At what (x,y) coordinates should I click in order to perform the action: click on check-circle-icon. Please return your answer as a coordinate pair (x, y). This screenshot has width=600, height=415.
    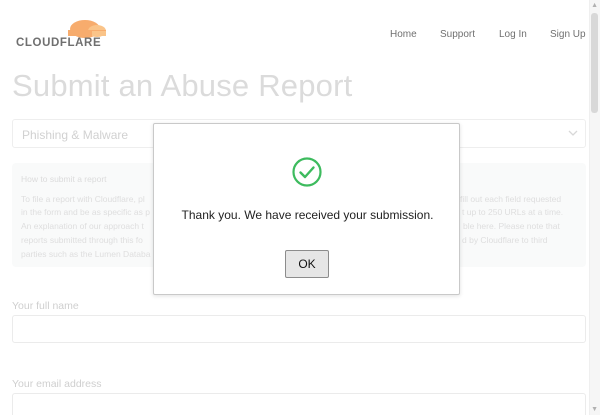
    Looking at the image, I should click on (307, 172).